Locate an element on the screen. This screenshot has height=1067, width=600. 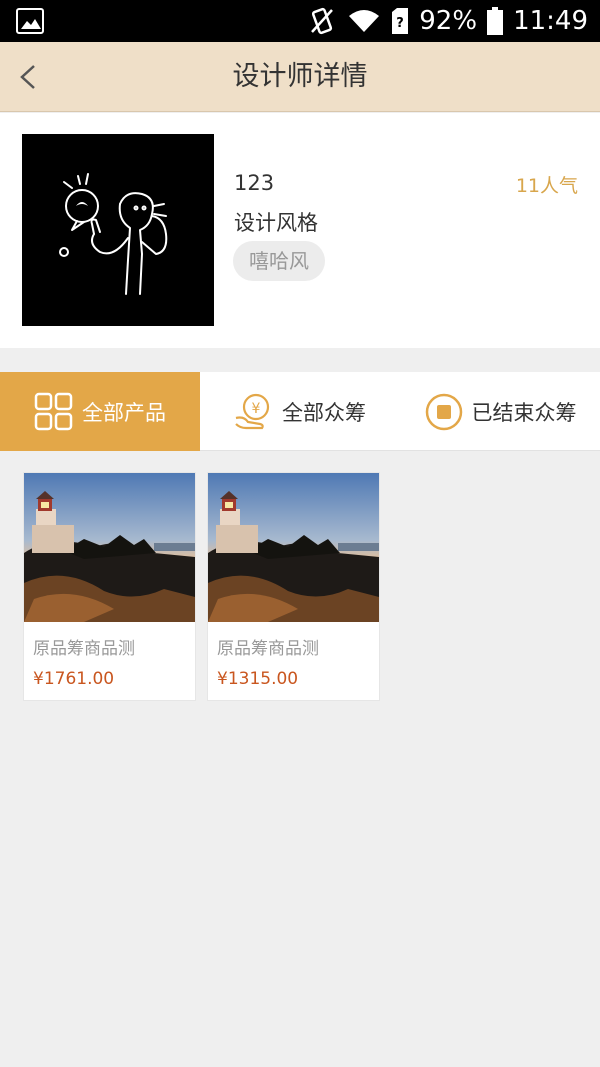
battery-icon is located at coordinates (495, 21).